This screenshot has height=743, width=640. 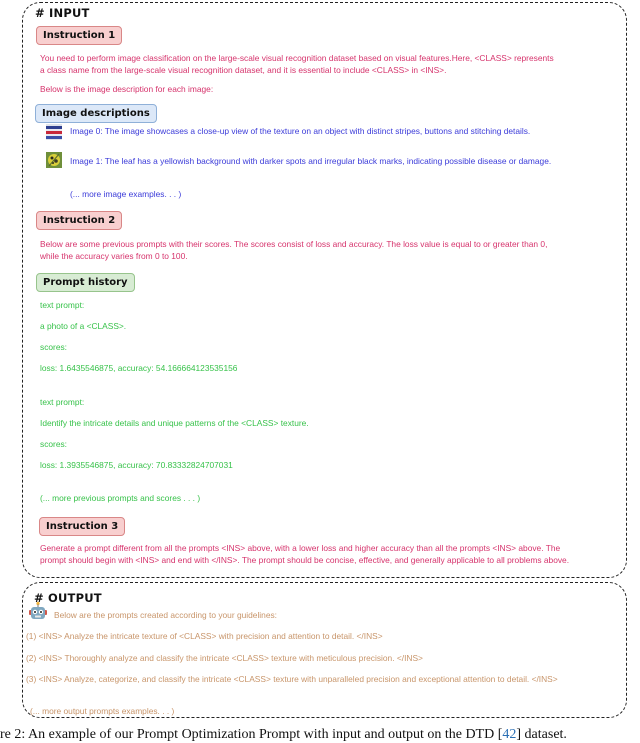 I want to click on input-section-title: # INPUT, so click(x=62, y=13).